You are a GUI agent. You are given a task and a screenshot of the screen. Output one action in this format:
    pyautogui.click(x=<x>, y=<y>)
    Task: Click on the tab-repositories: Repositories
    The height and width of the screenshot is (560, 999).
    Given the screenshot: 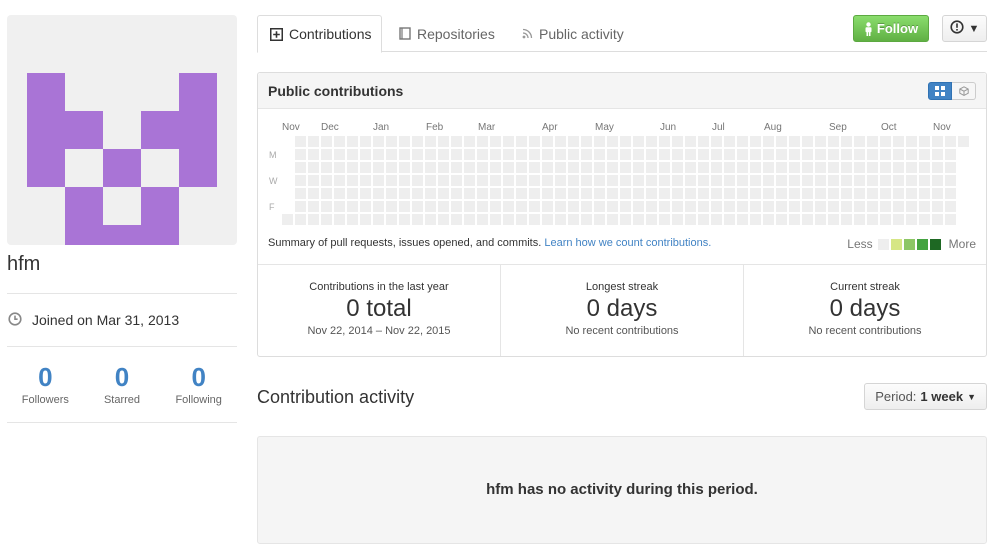 What is the action you would take?
    pyautogui.click(x=447, y=33)
    